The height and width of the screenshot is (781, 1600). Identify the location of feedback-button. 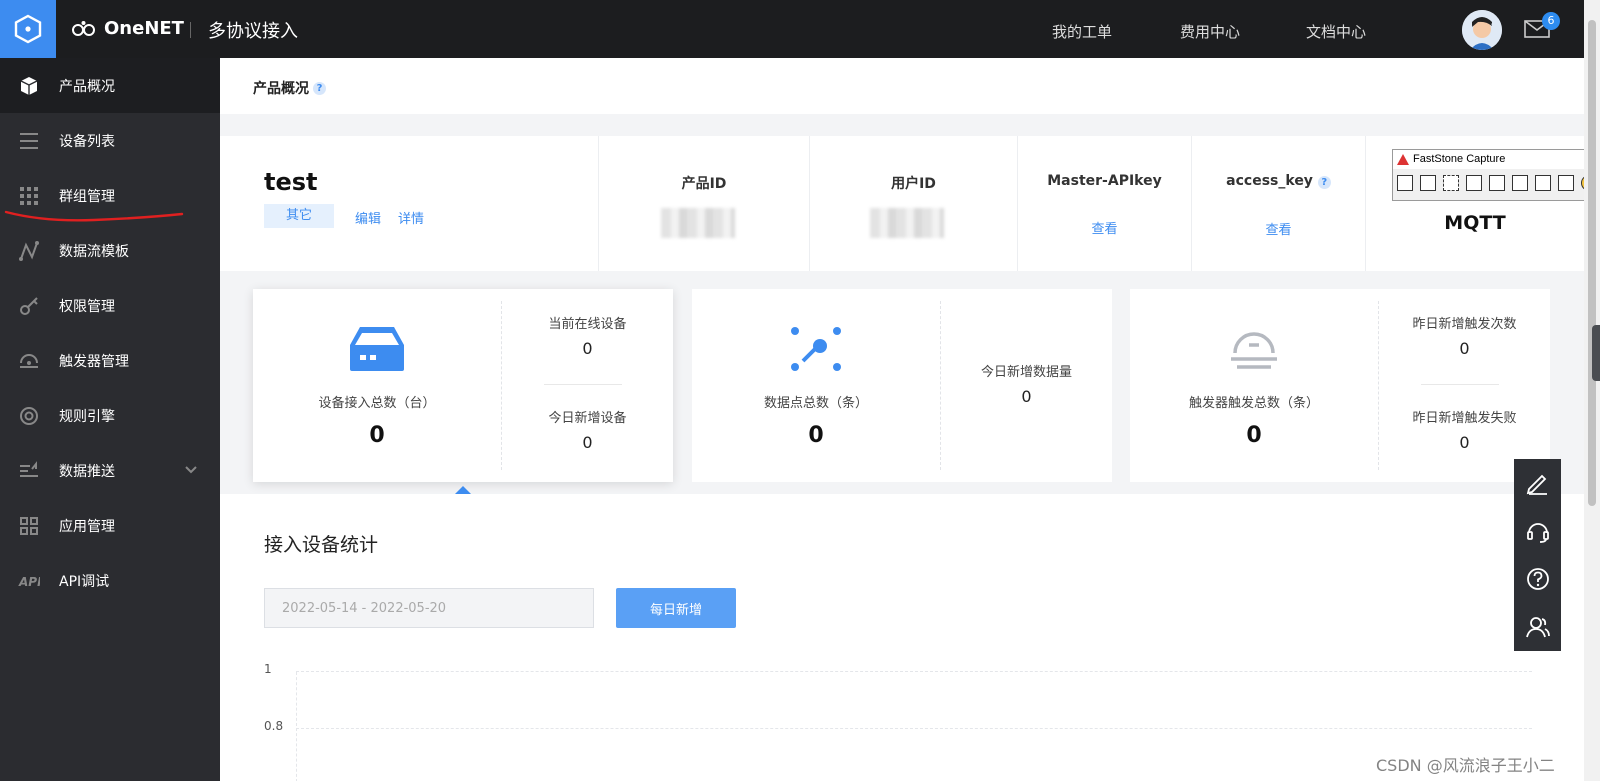
(1537, 483).